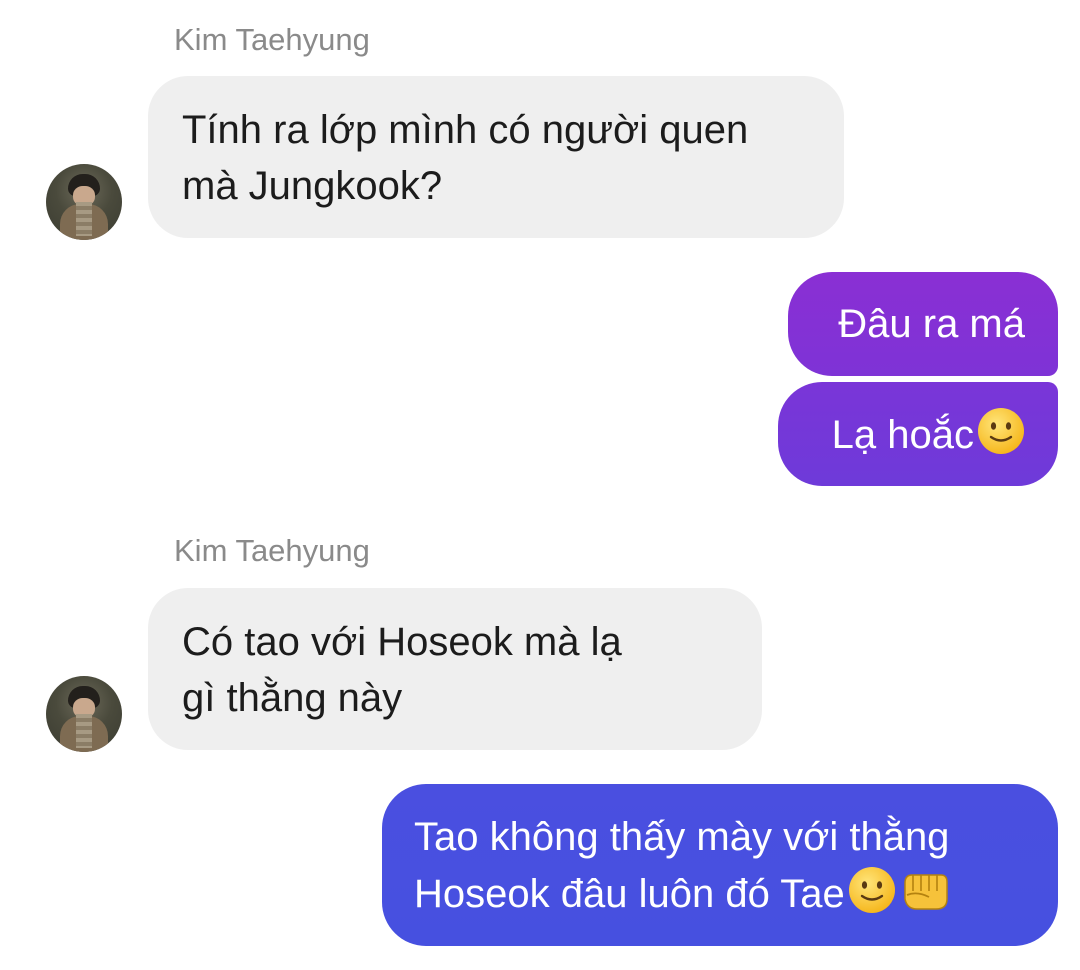 Image resolution: width=1080 pixels, height=970 pixels. I want to click on outgoing-message-bubble: Đâu ra má, so click(923, 324).